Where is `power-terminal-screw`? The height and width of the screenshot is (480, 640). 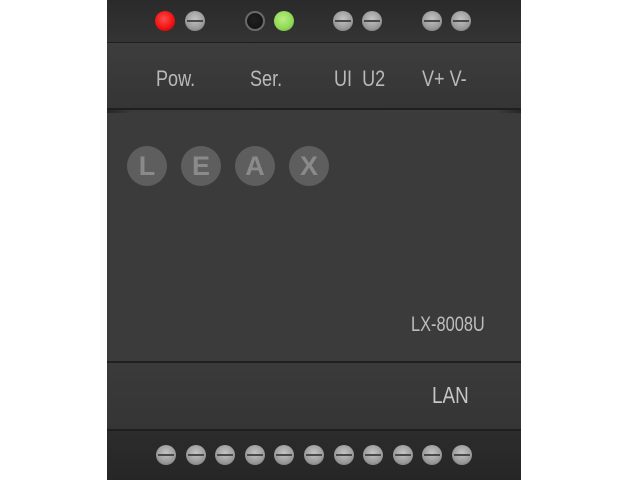 power-terminal-screw is located at coordinates (195, 21).